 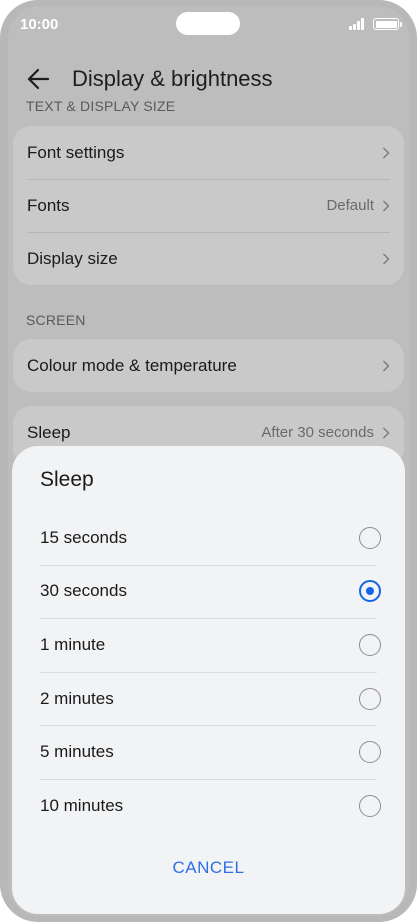 I want to click on row-colour-mode: Colour mode & temperature, so click(x=208, y=365).